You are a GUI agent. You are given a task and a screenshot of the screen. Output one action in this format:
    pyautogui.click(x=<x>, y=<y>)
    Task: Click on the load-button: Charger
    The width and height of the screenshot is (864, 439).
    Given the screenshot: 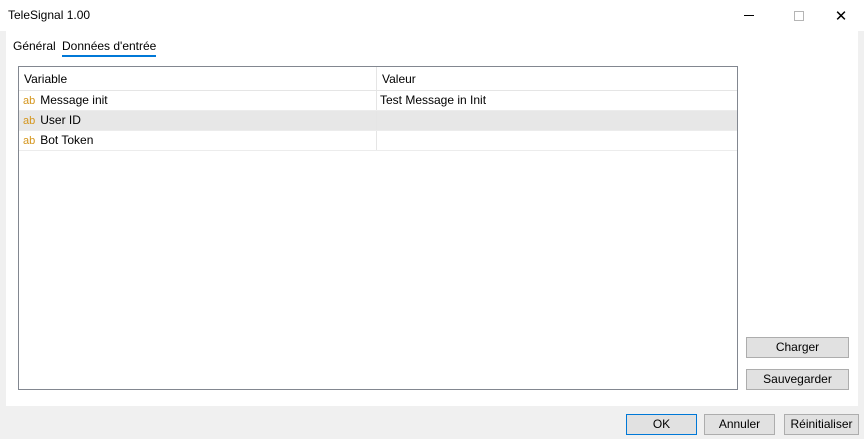 What is the action you would take?
    pyautogui.click(x=797, y=347)
    